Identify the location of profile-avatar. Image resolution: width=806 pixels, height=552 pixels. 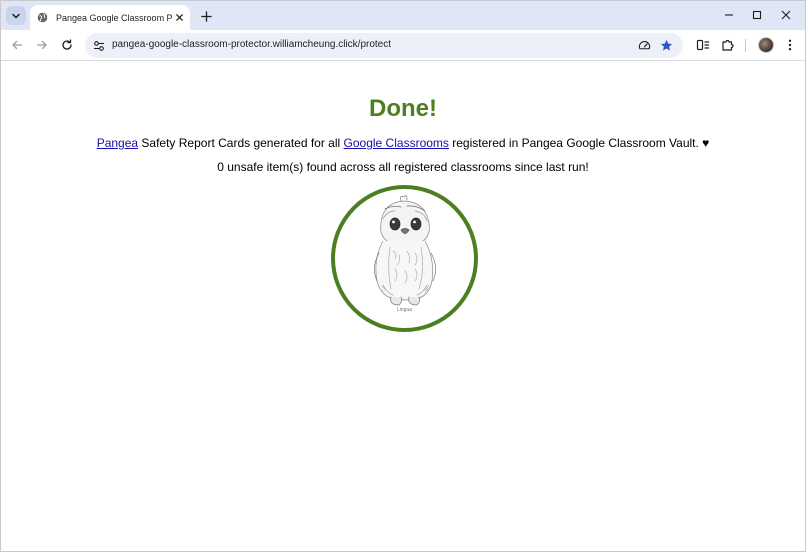
(766, 45).